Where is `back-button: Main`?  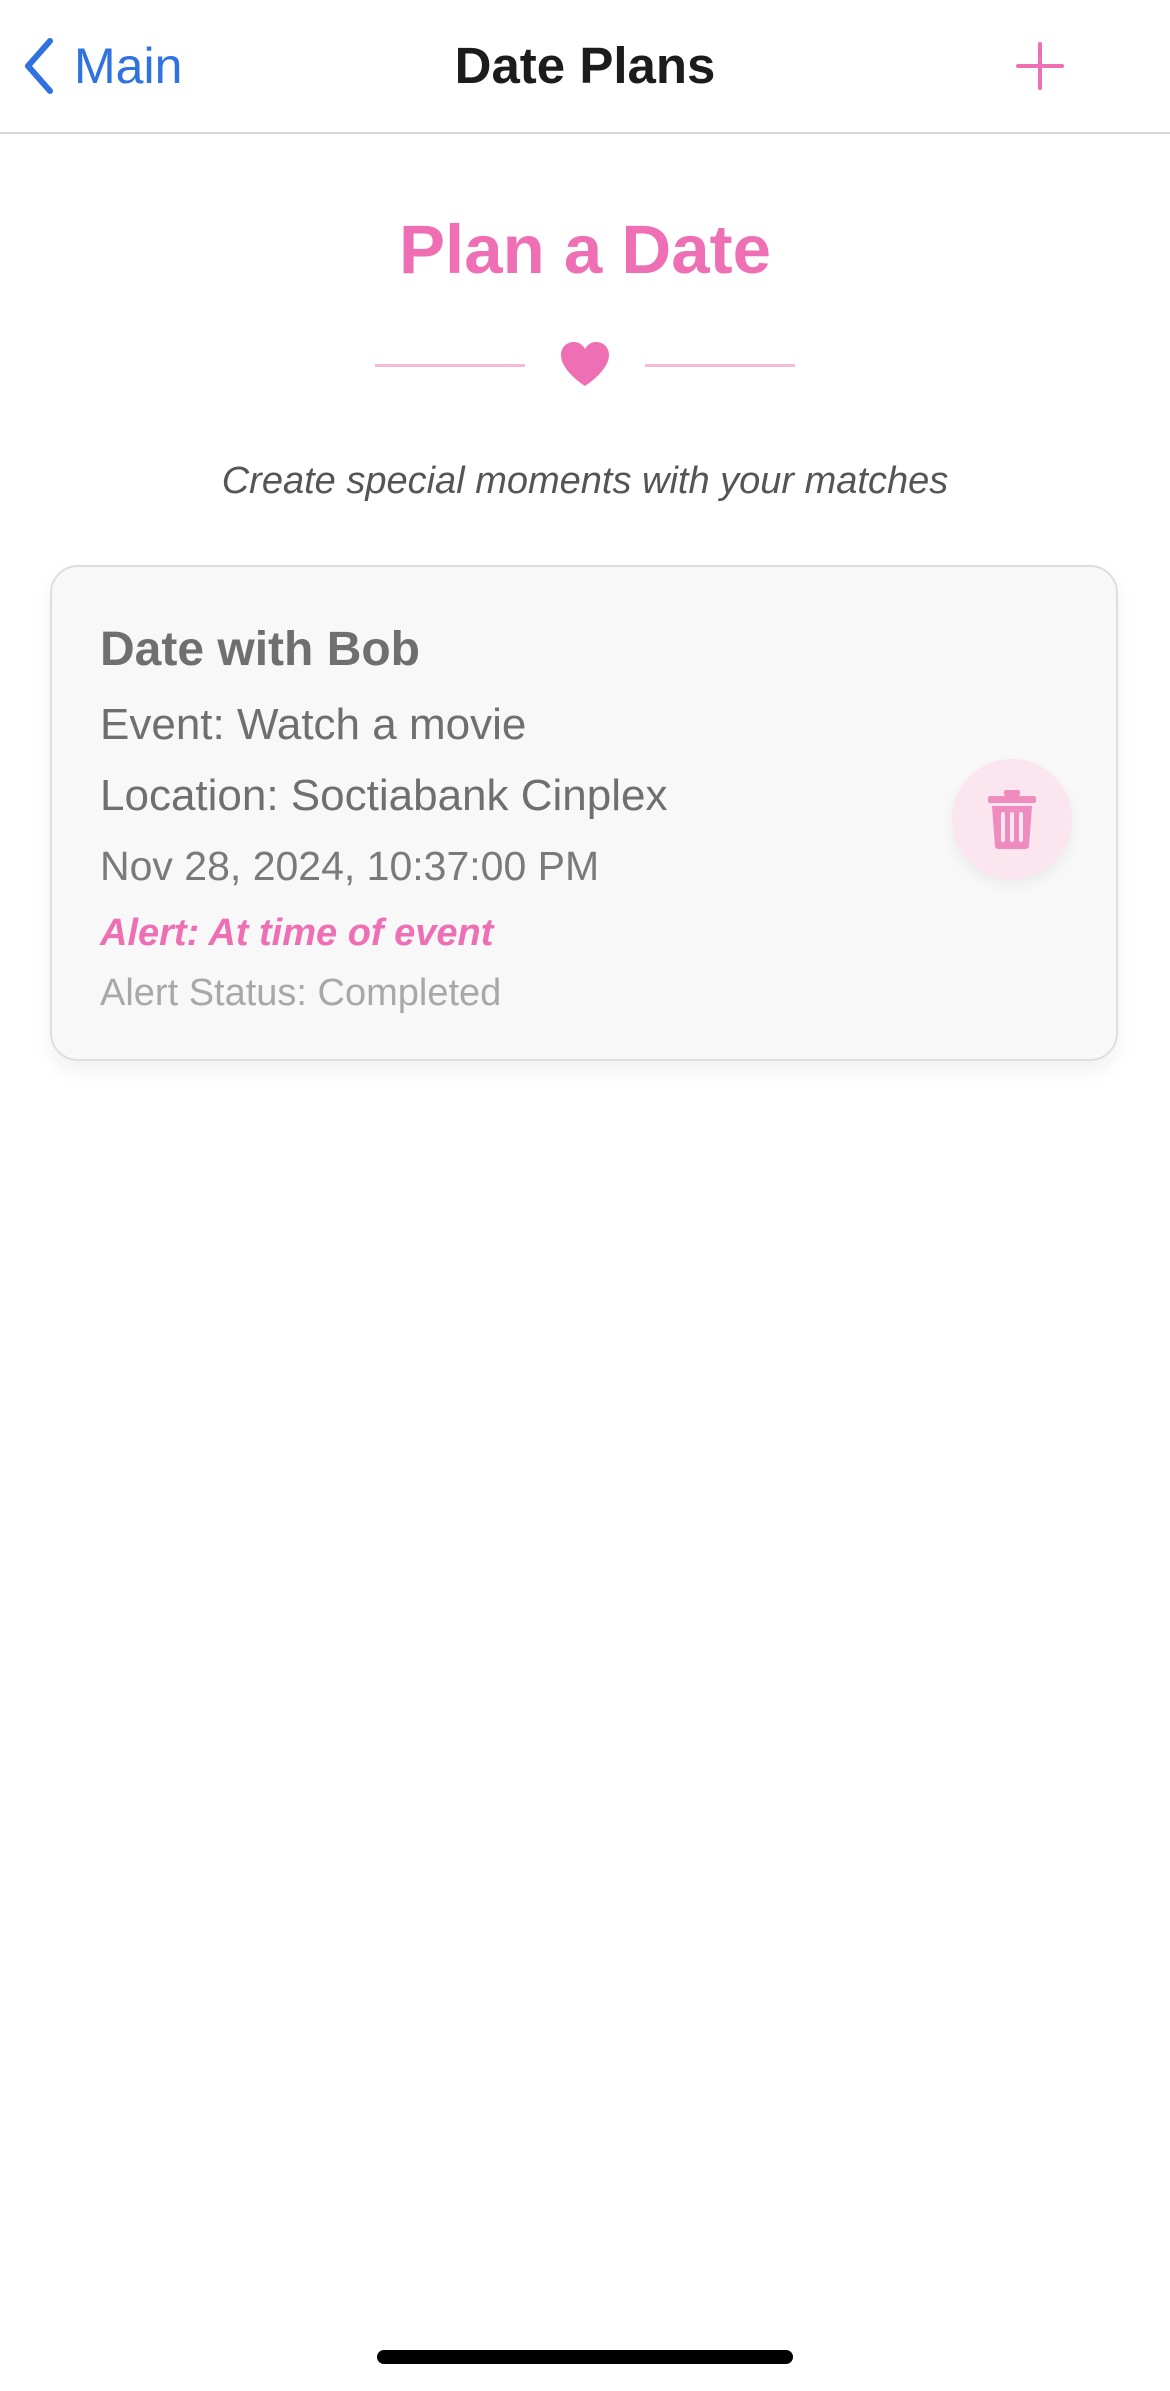
back-button: Main is located at coordinates (102, 66).